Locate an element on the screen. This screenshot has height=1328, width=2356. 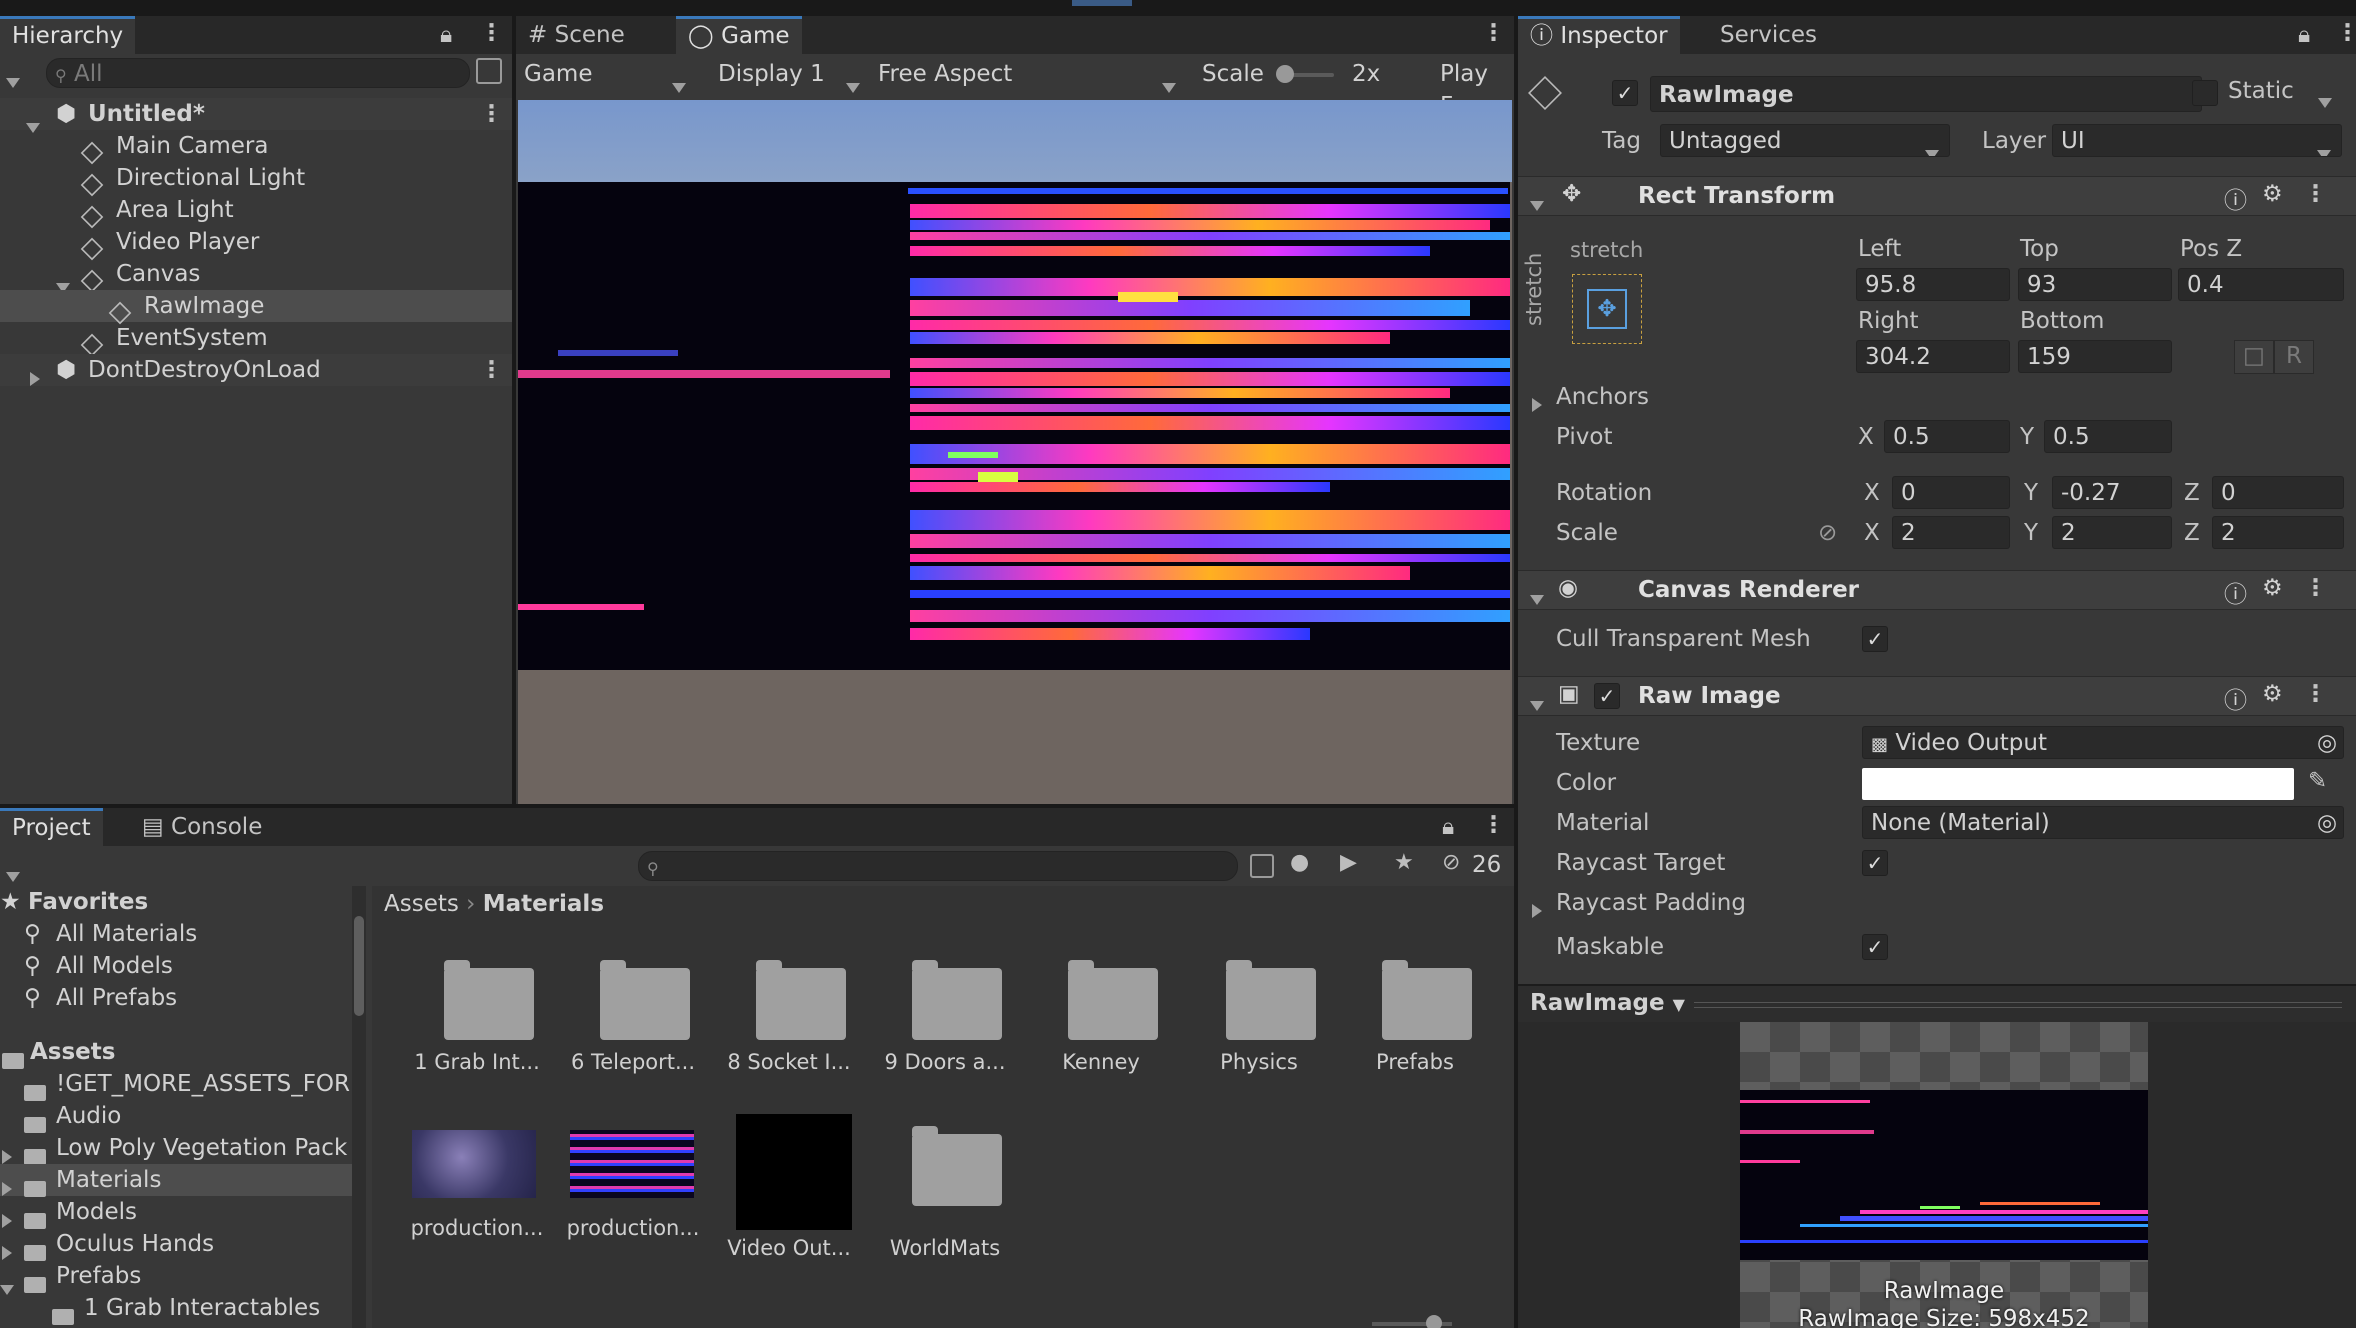
hierarchy-item-dontdestroyonload: ⬢ DontDestroyOnLoad ⋮ is located at coordinates (256, 370).